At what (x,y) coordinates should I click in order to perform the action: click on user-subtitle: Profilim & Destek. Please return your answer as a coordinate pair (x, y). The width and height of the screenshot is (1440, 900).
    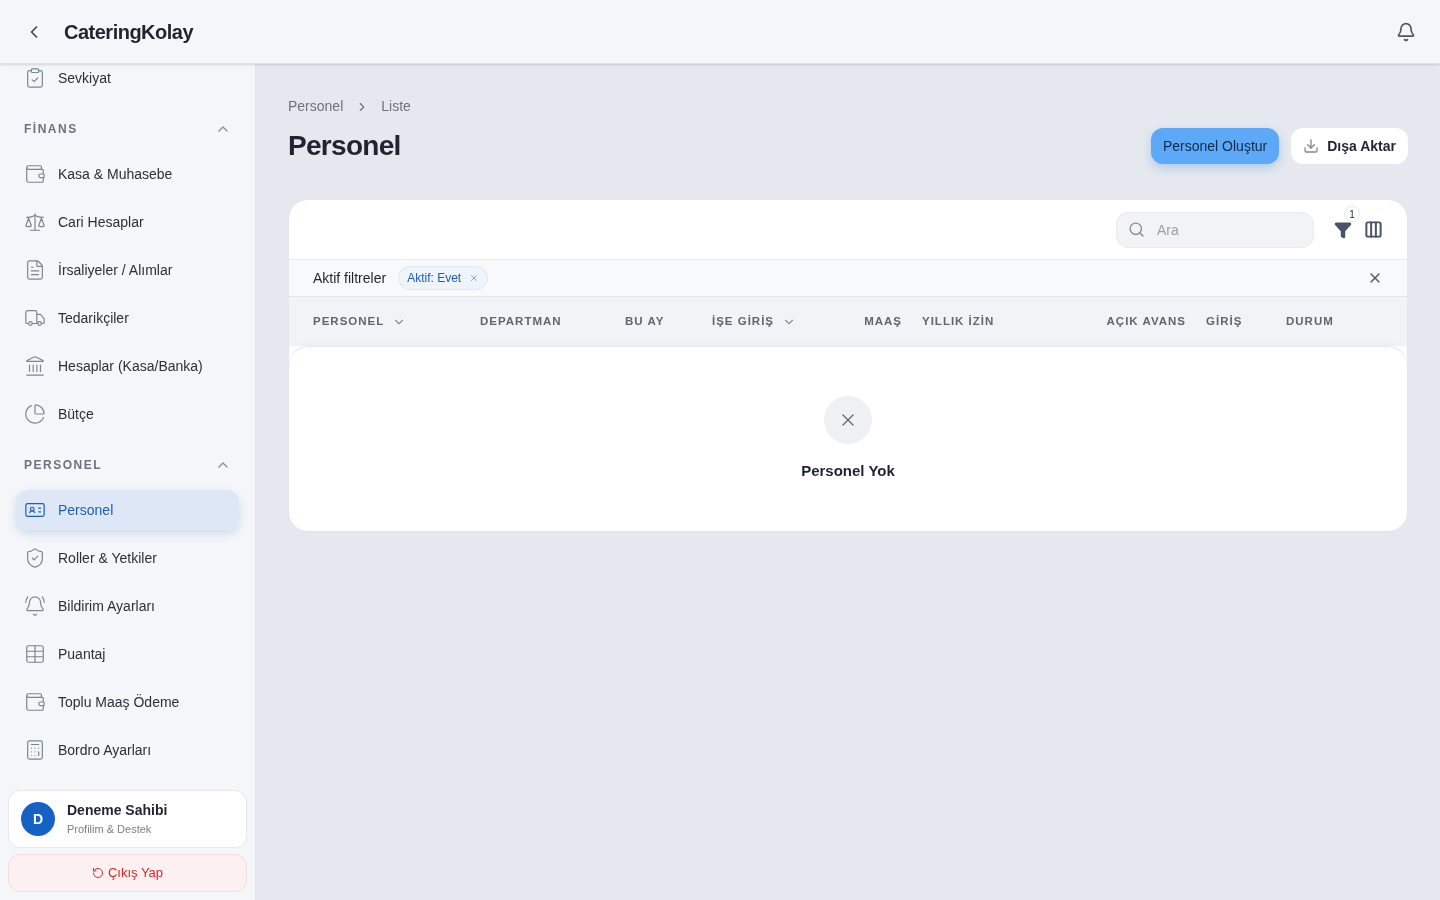
    Looking at the image, I should click on (110, 830).